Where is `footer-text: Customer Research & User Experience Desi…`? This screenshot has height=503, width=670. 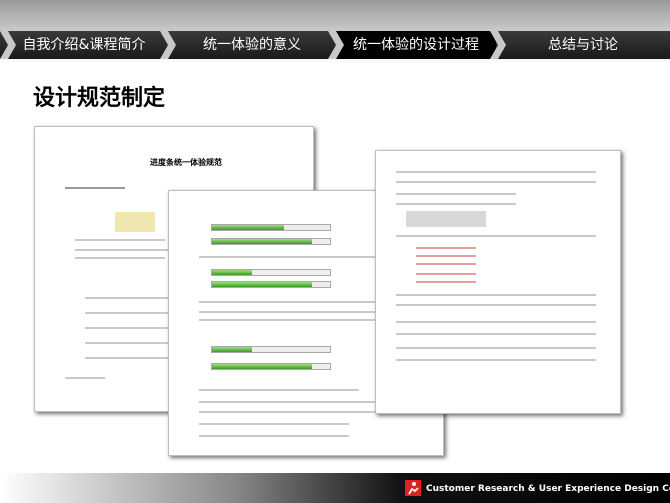
footer-text: Customer Research & User Experience Desi… is located at coordinates (548, 489).